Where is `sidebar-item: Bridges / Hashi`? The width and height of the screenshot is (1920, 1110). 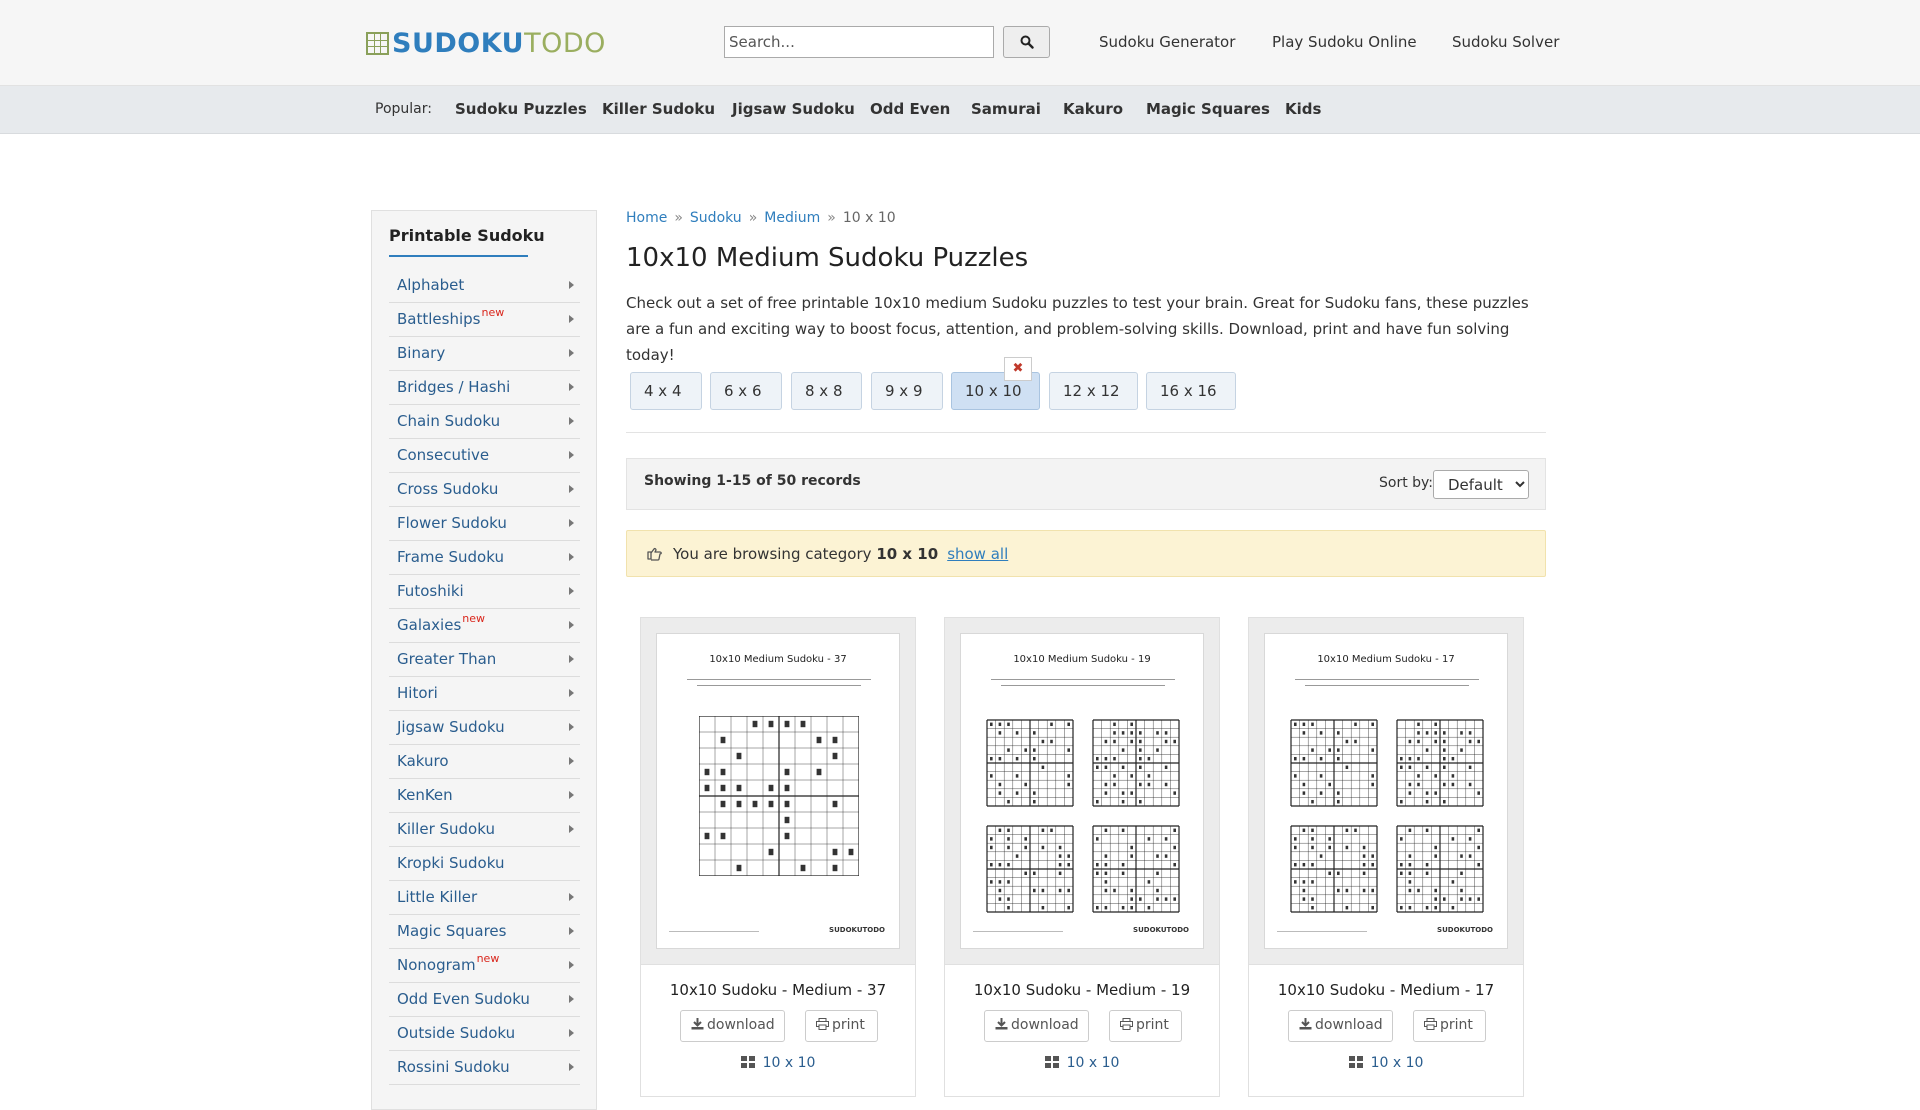 sidebar-item: Bridges / Hashi is located at coordinates (484, 388).